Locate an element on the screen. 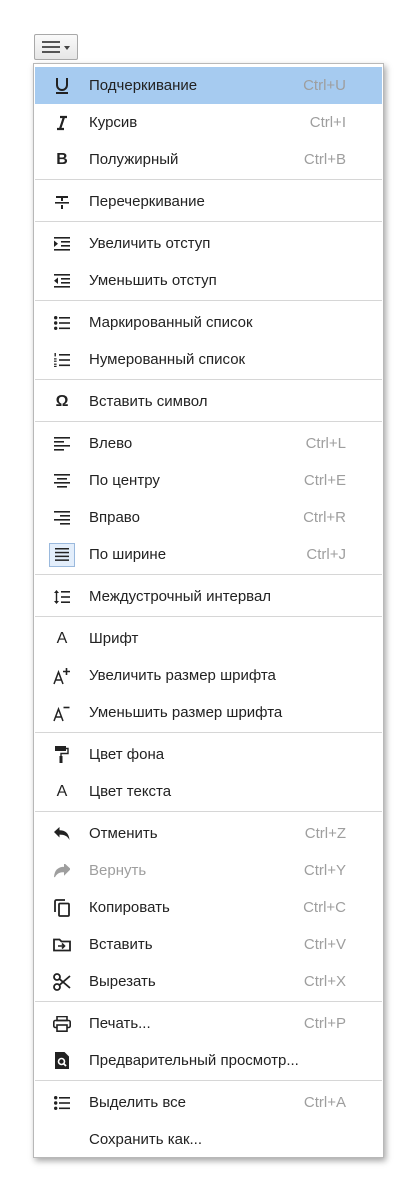  print-preview-icon is located at coordinates (62, 1060).